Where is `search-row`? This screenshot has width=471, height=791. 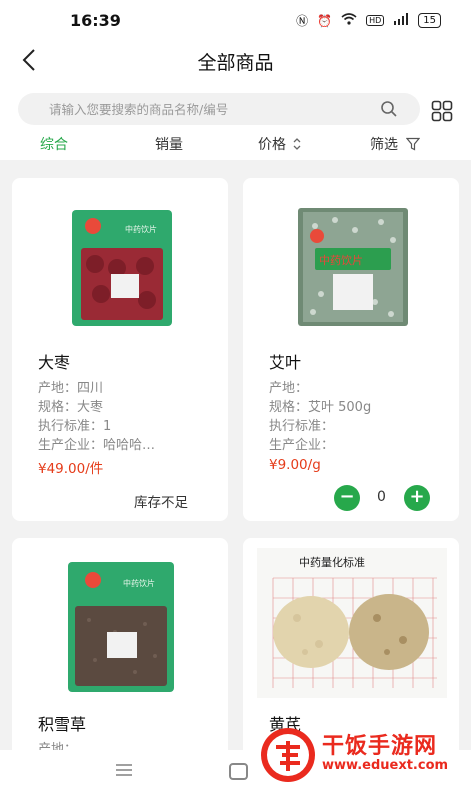 search-row is located at coordinates (235, 106).